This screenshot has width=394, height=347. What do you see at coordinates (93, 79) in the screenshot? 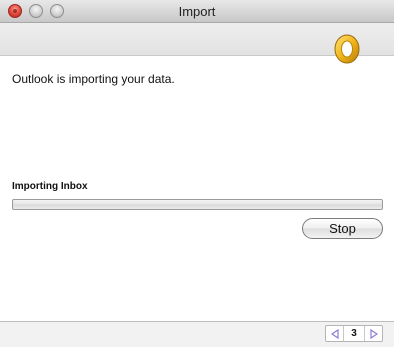
I see `status-message: Outlook is importing your data.` at bounding box center [93, 79].